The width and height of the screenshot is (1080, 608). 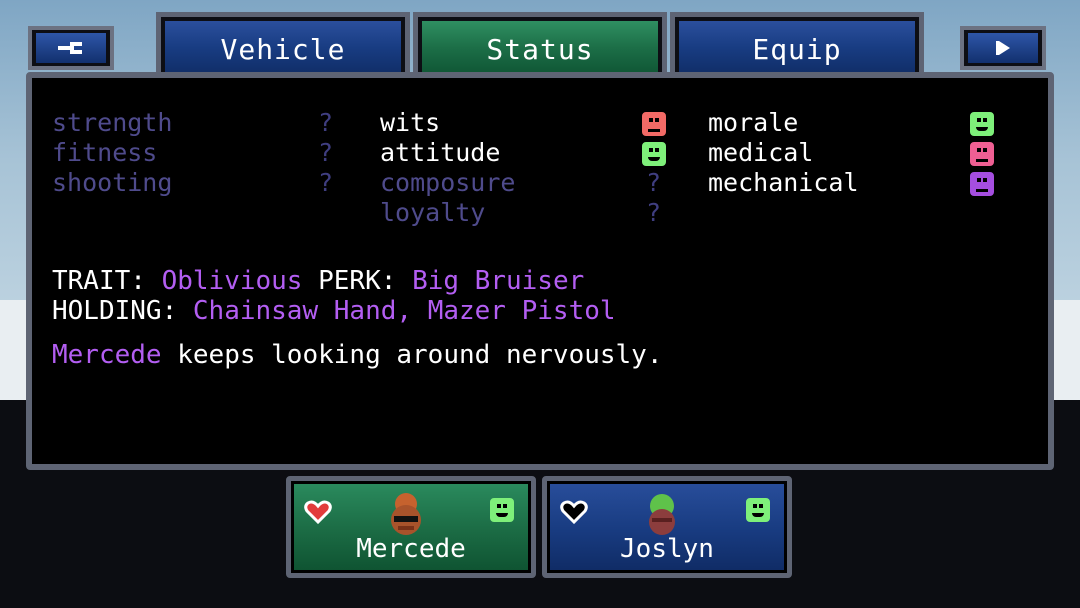 I want to click on tab-vehicle: Vehicle, so click(x=283, y=46).